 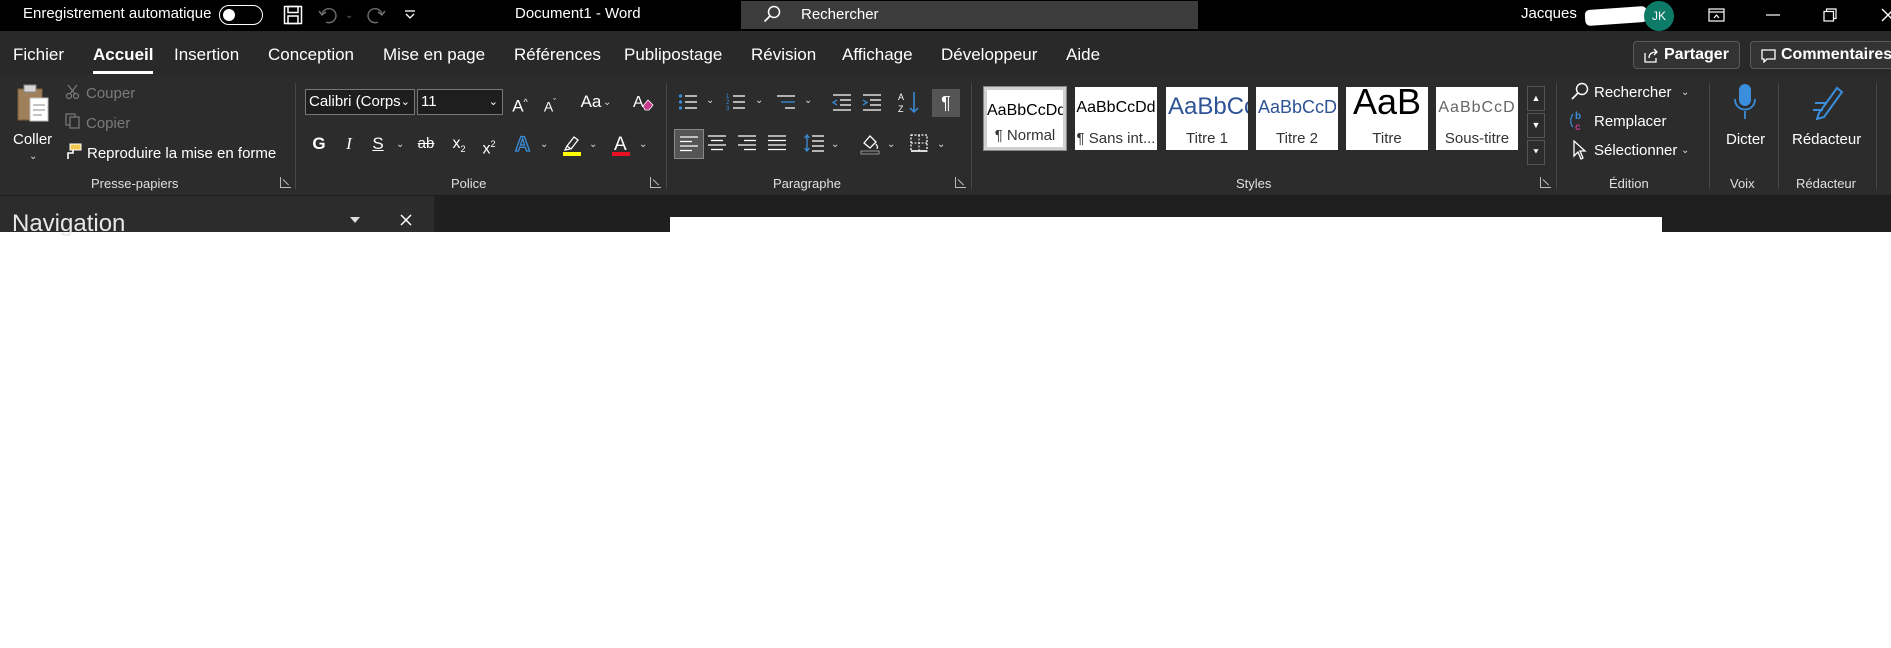 I want to click on comments-button: Commentaires, so click(x=1820, y=55).